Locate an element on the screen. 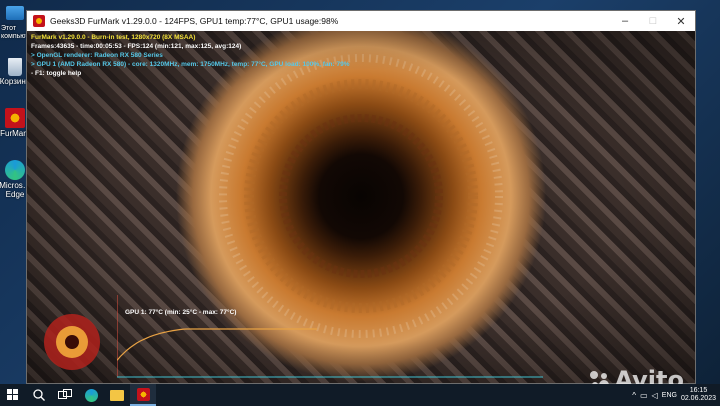 The width and height of the screenshot is (720, 406). desktop-icon-recycle-bin: Корзина is located at coordinates (15, 72).